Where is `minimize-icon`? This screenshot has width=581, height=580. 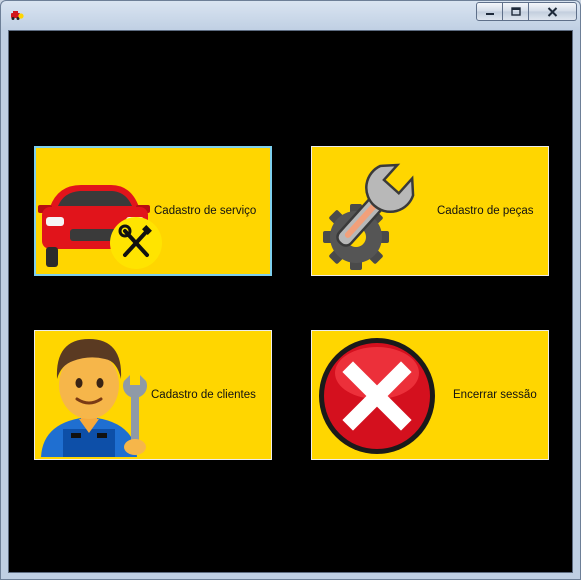 minimize-icon is located at coordinates (489, 13).